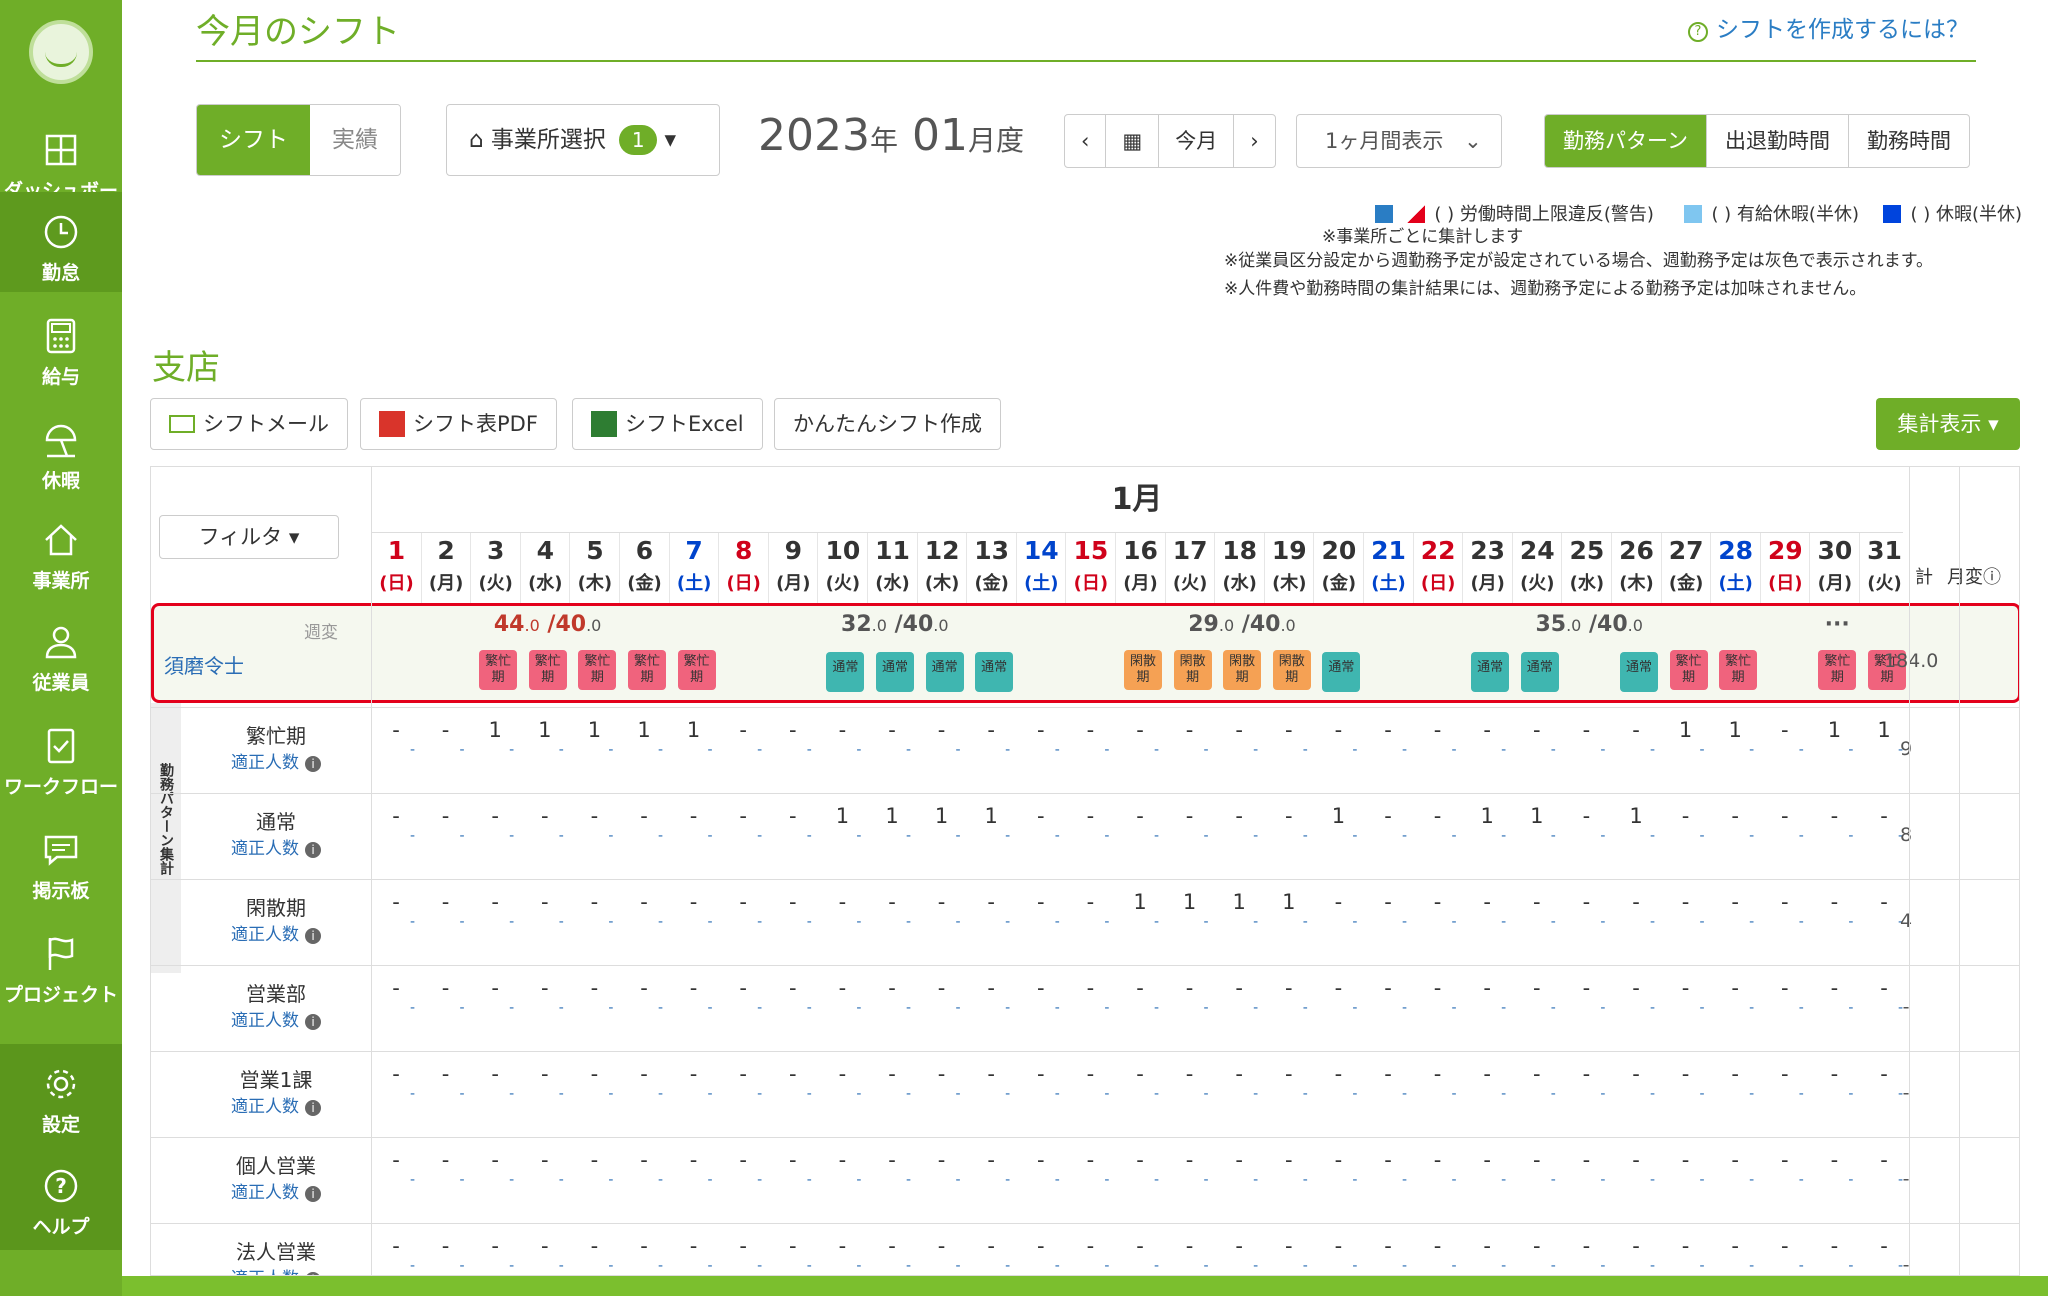  Describe the element at coordinates (61, 550) in the screenshot. I see `sidebar-item-home: 事業所` at that location.